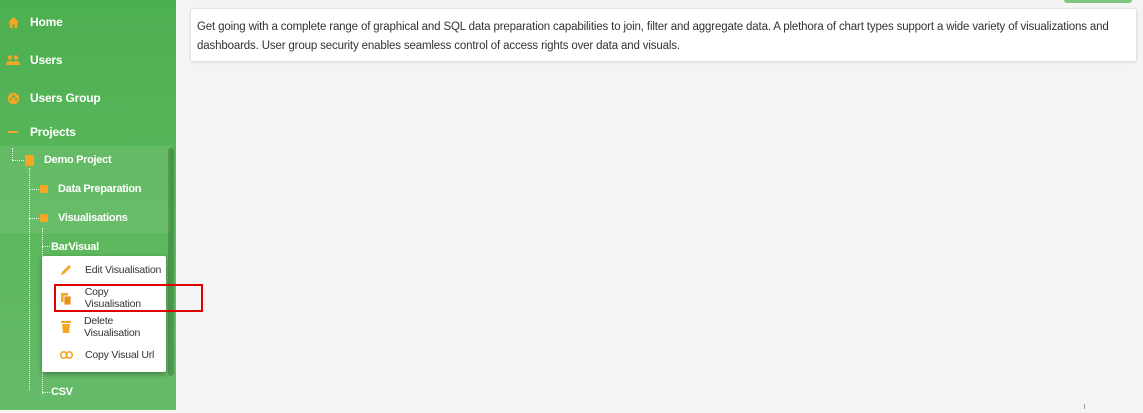 The height and width of the screenshot is (413, 1143). I want to click on menu-item-label: Delete Visualisation, so click(112, 327).